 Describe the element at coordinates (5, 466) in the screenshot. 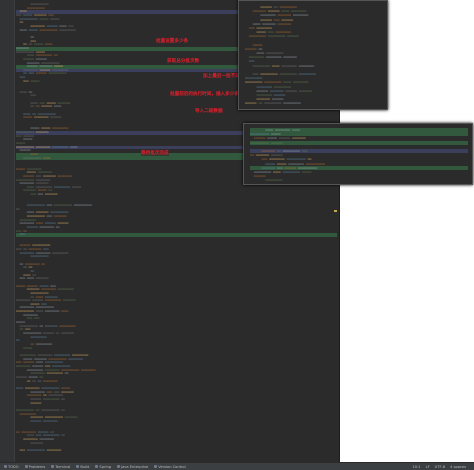

I see `todo-icon` at that location.